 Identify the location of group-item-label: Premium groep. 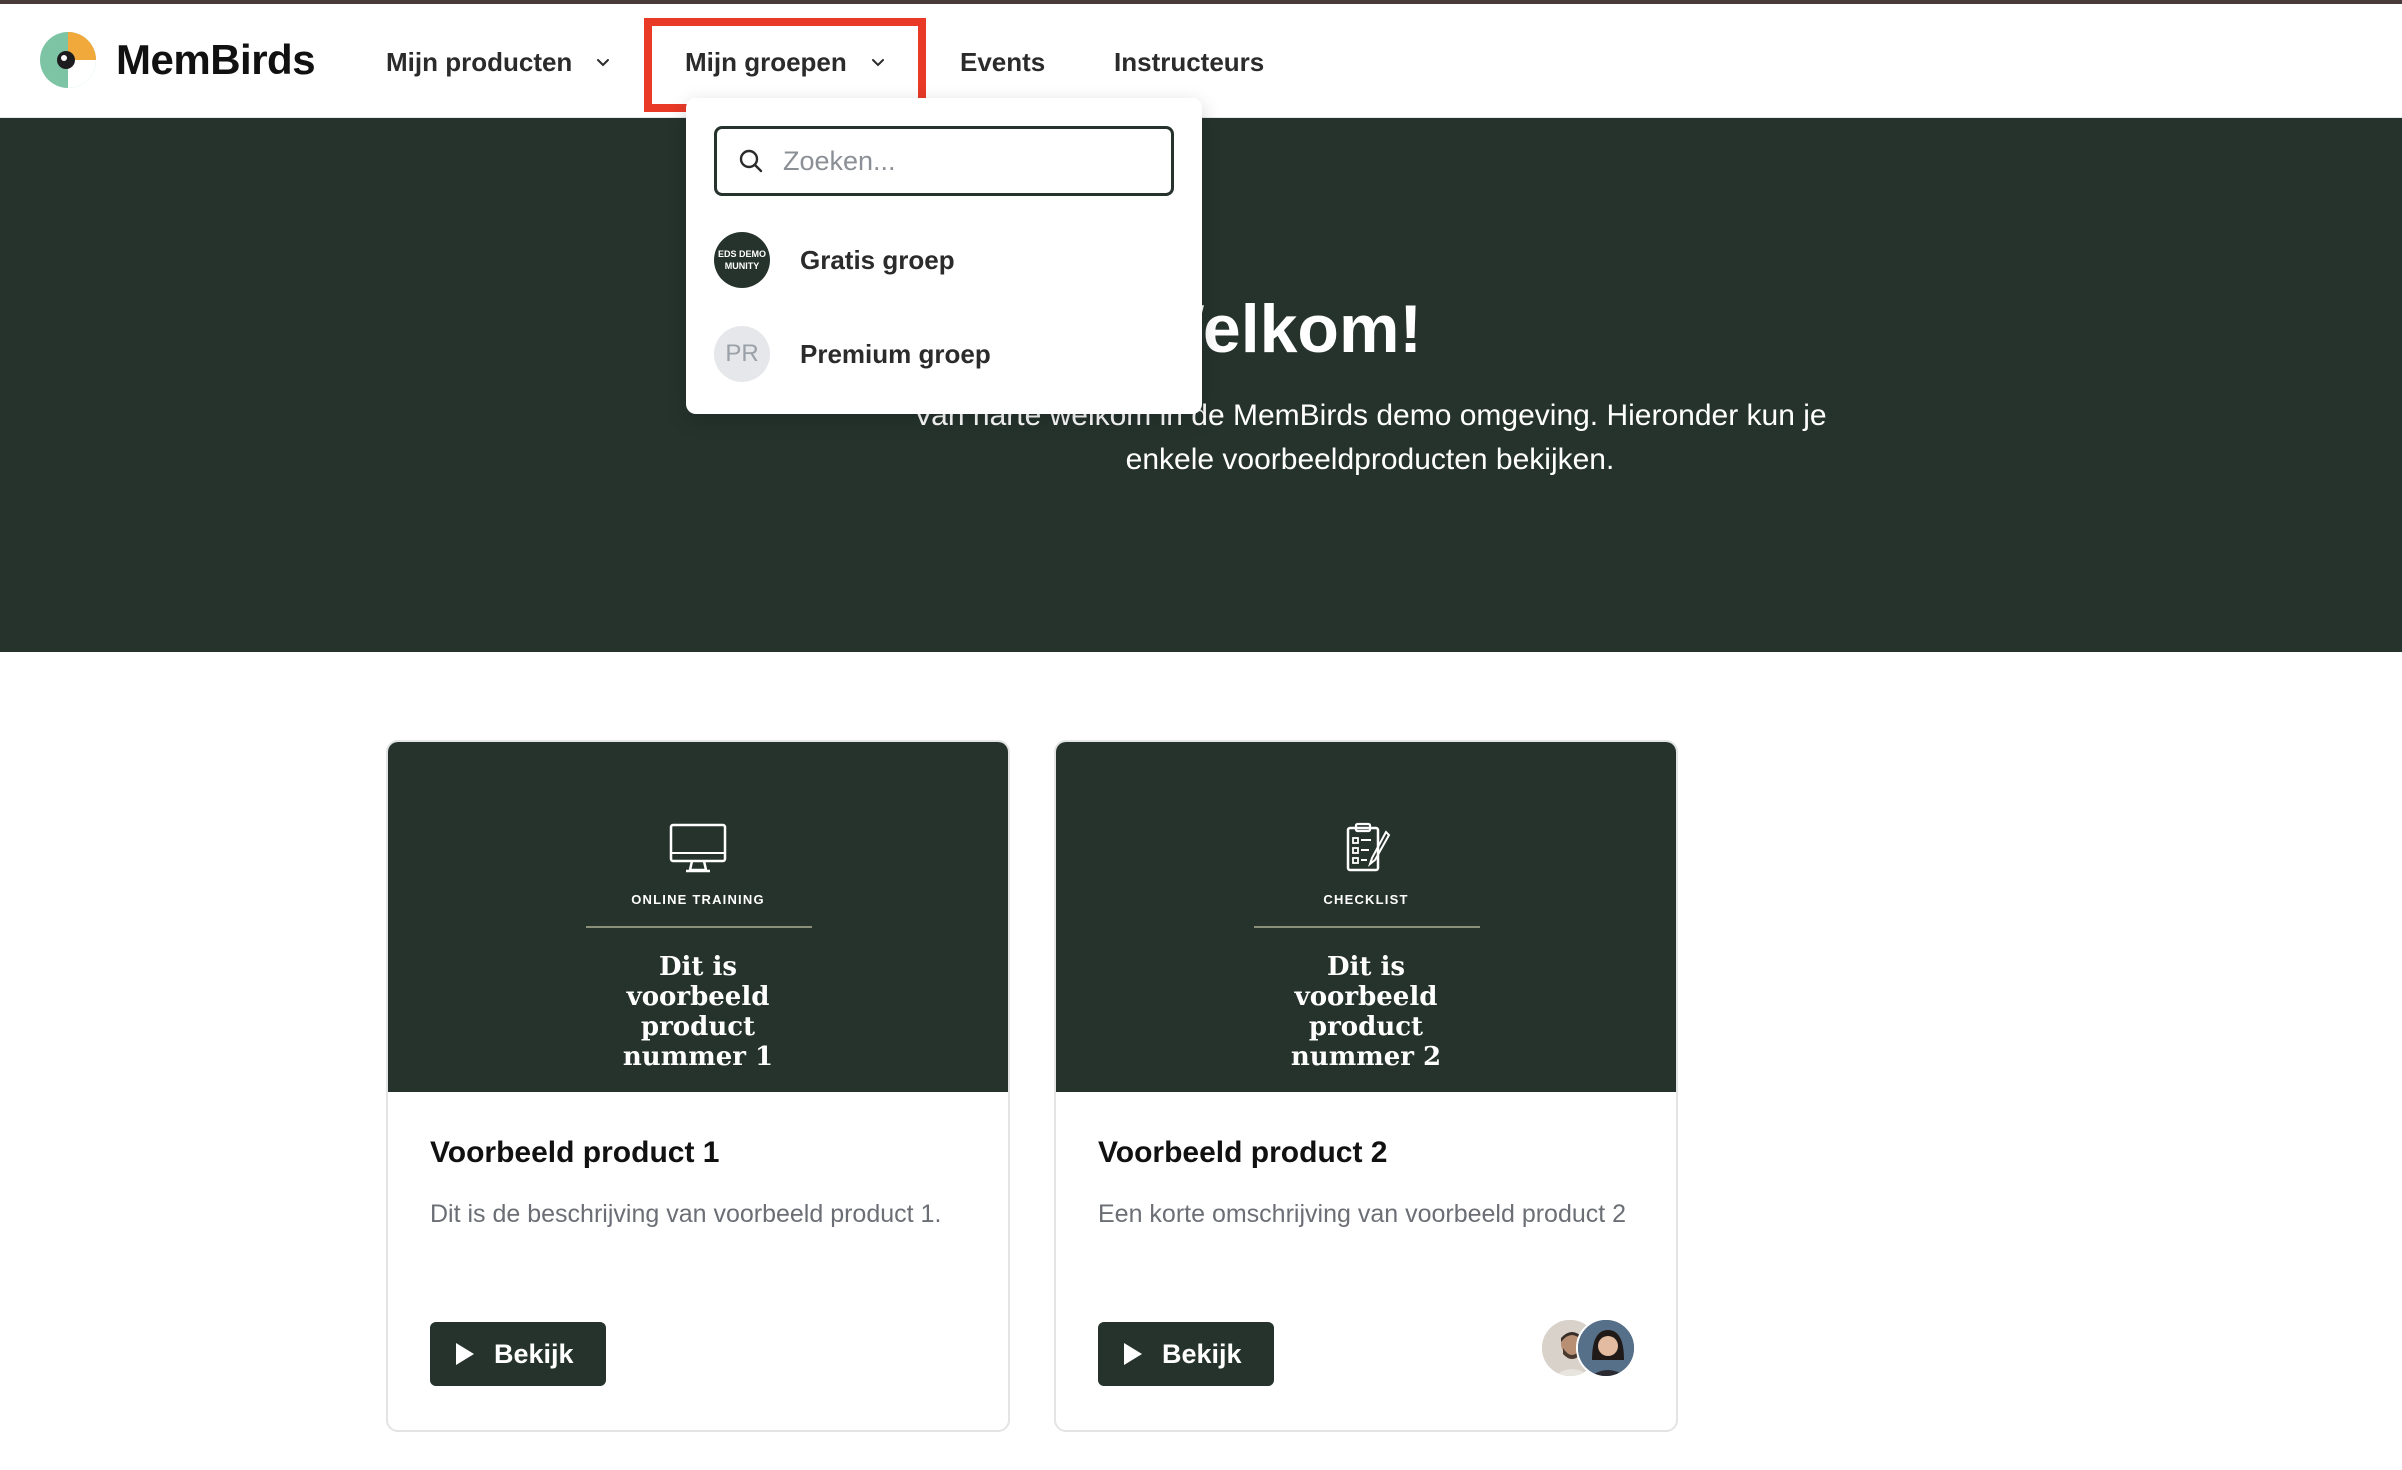
(895, 353).